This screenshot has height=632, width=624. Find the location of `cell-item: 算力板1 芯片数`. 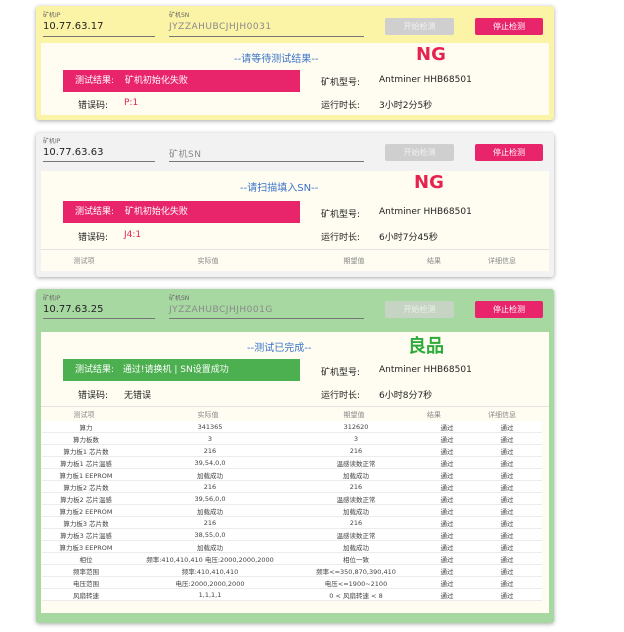

cell-item: 算力板1 芯片数 is located at coordinates (86, 450).